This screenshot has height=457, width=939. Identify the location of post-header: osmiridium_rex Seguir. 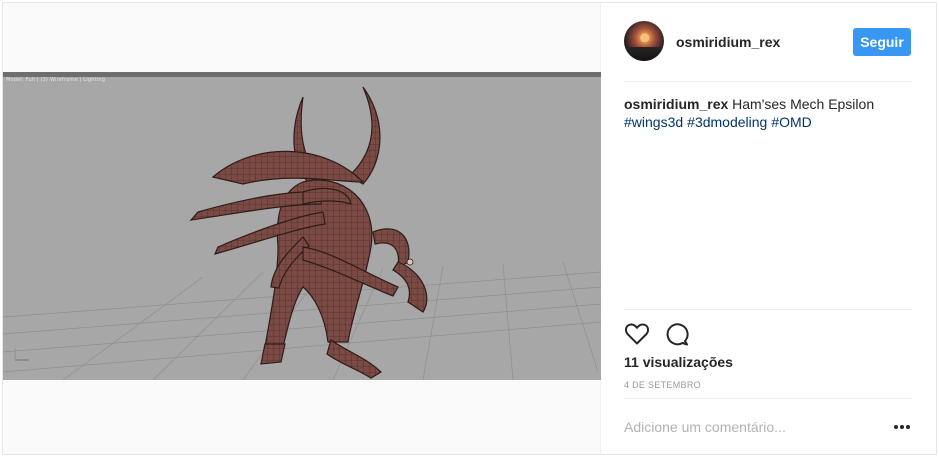
(768, 42).